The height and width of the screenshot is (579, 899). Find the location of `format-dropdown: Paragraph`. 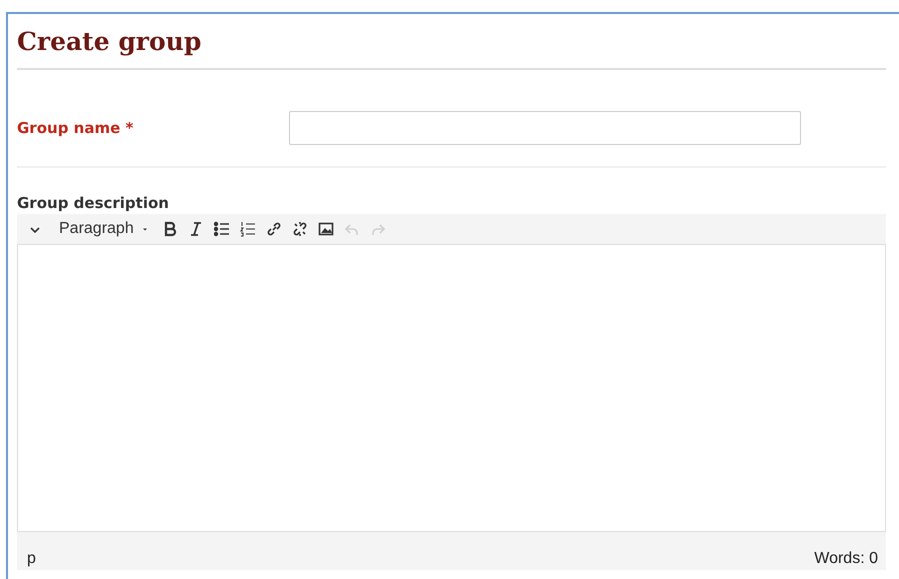

format-dropdown: Paragraph is located at coordinates (103, 229).